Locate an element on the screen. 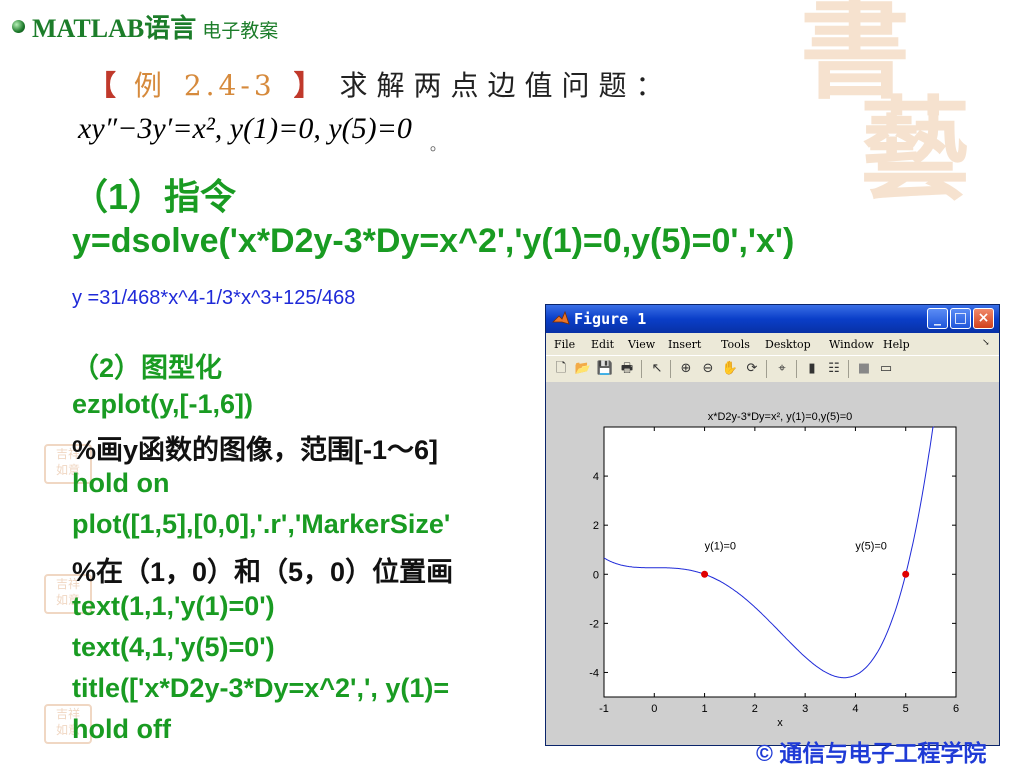 This screenshot has height=768, width=1024. example-text: 求解两点边值问题： is located at coordinates (506, 85).